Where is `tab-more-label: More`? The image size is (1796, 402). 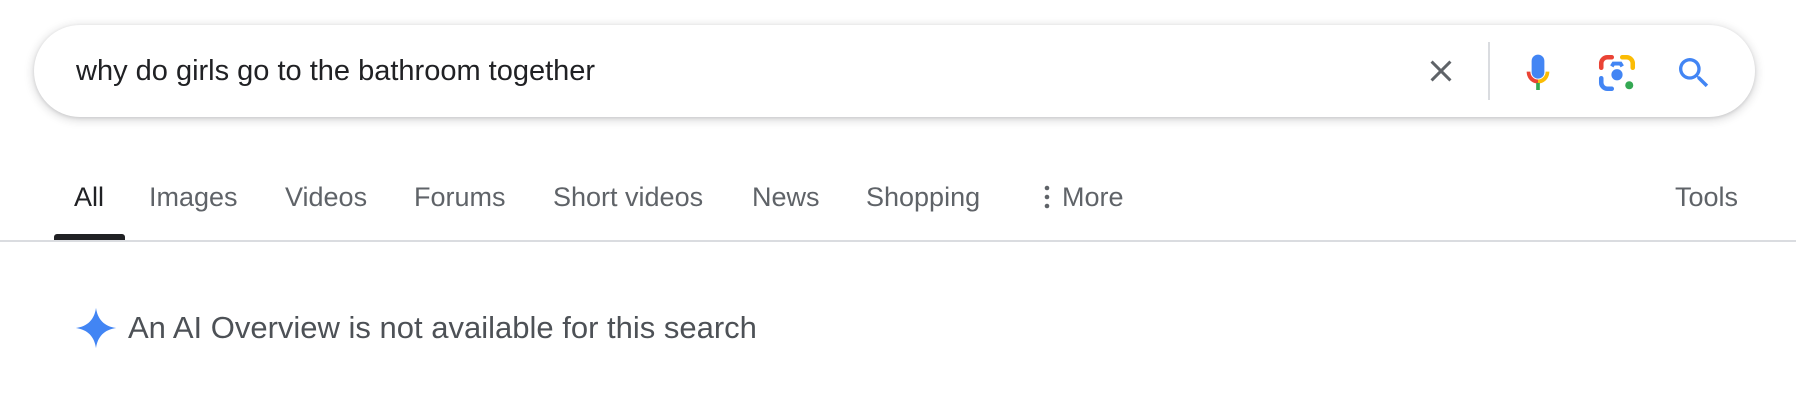 tab-more-label: More is located at coordinates (1093, 197).